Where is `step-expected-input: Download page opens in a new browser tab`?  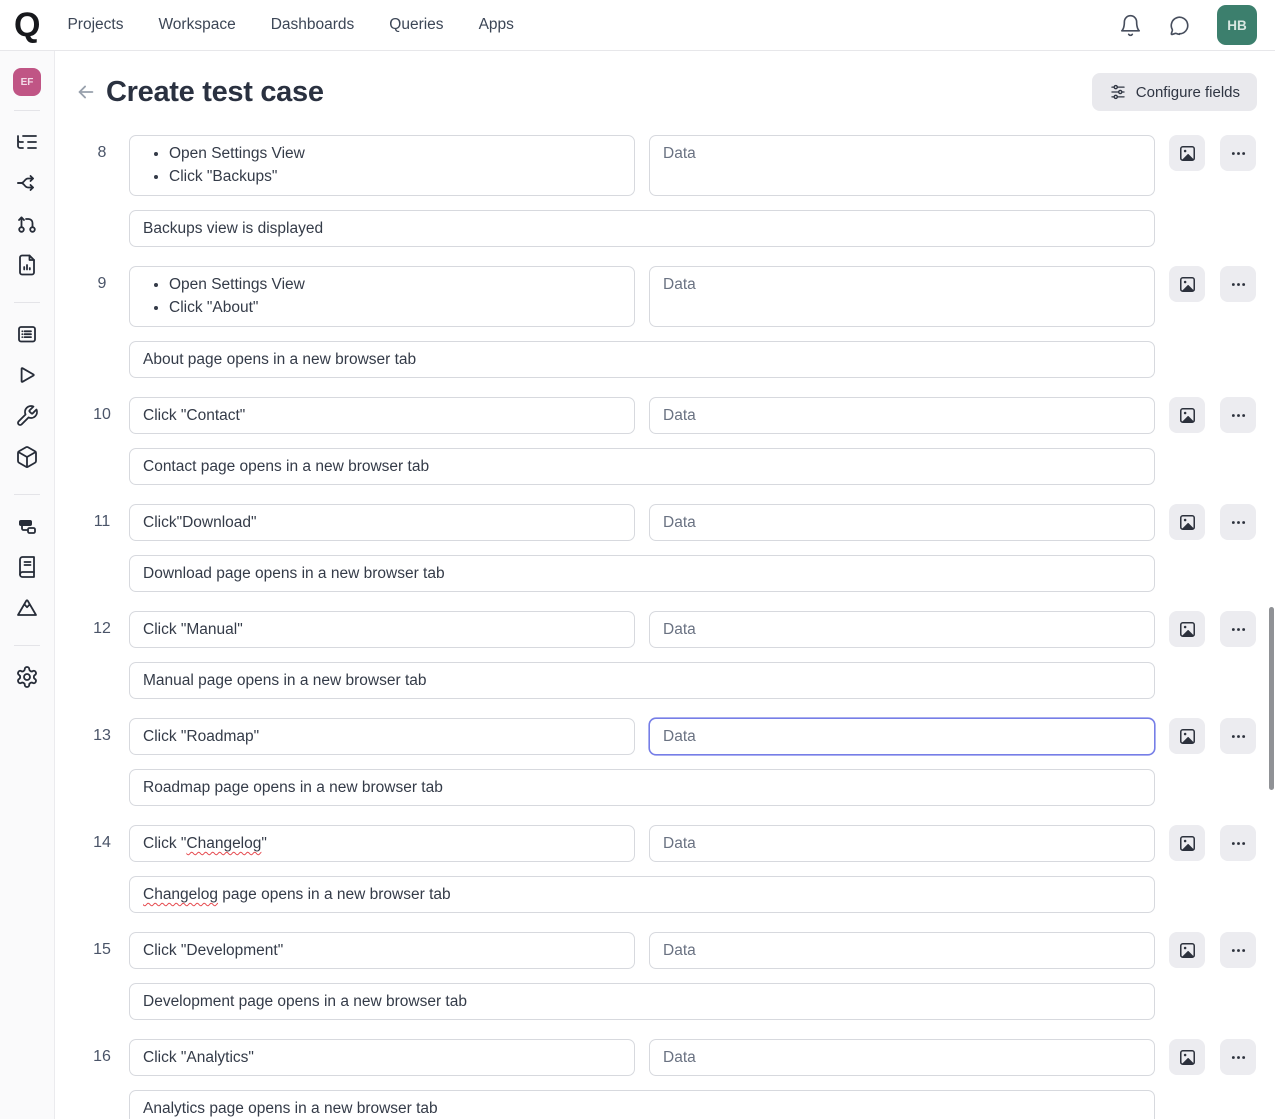 step-expected-input: Download page opens in a new browser tab is located at coordinates (642, 573).